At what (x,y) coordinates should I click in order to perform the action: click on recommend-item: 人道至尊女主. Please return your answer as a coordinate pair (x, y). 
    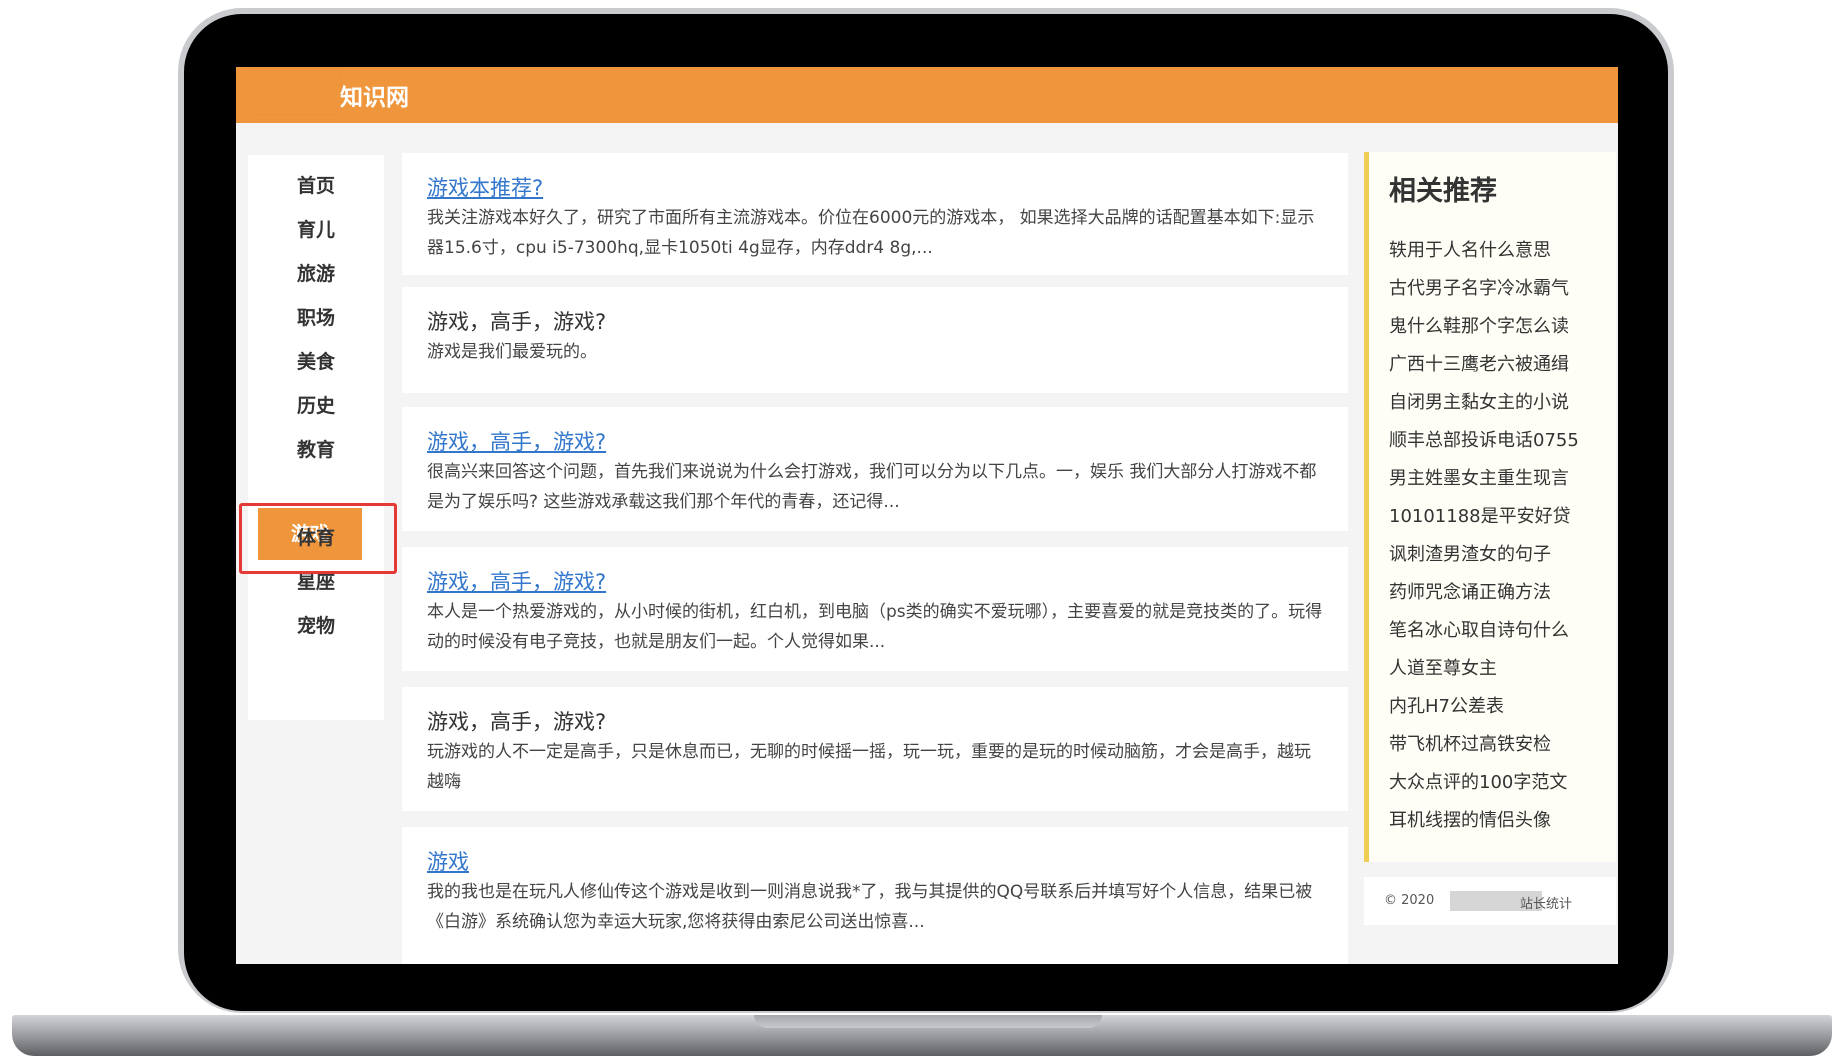
    Looking at the image, I should click on (1484, 669).